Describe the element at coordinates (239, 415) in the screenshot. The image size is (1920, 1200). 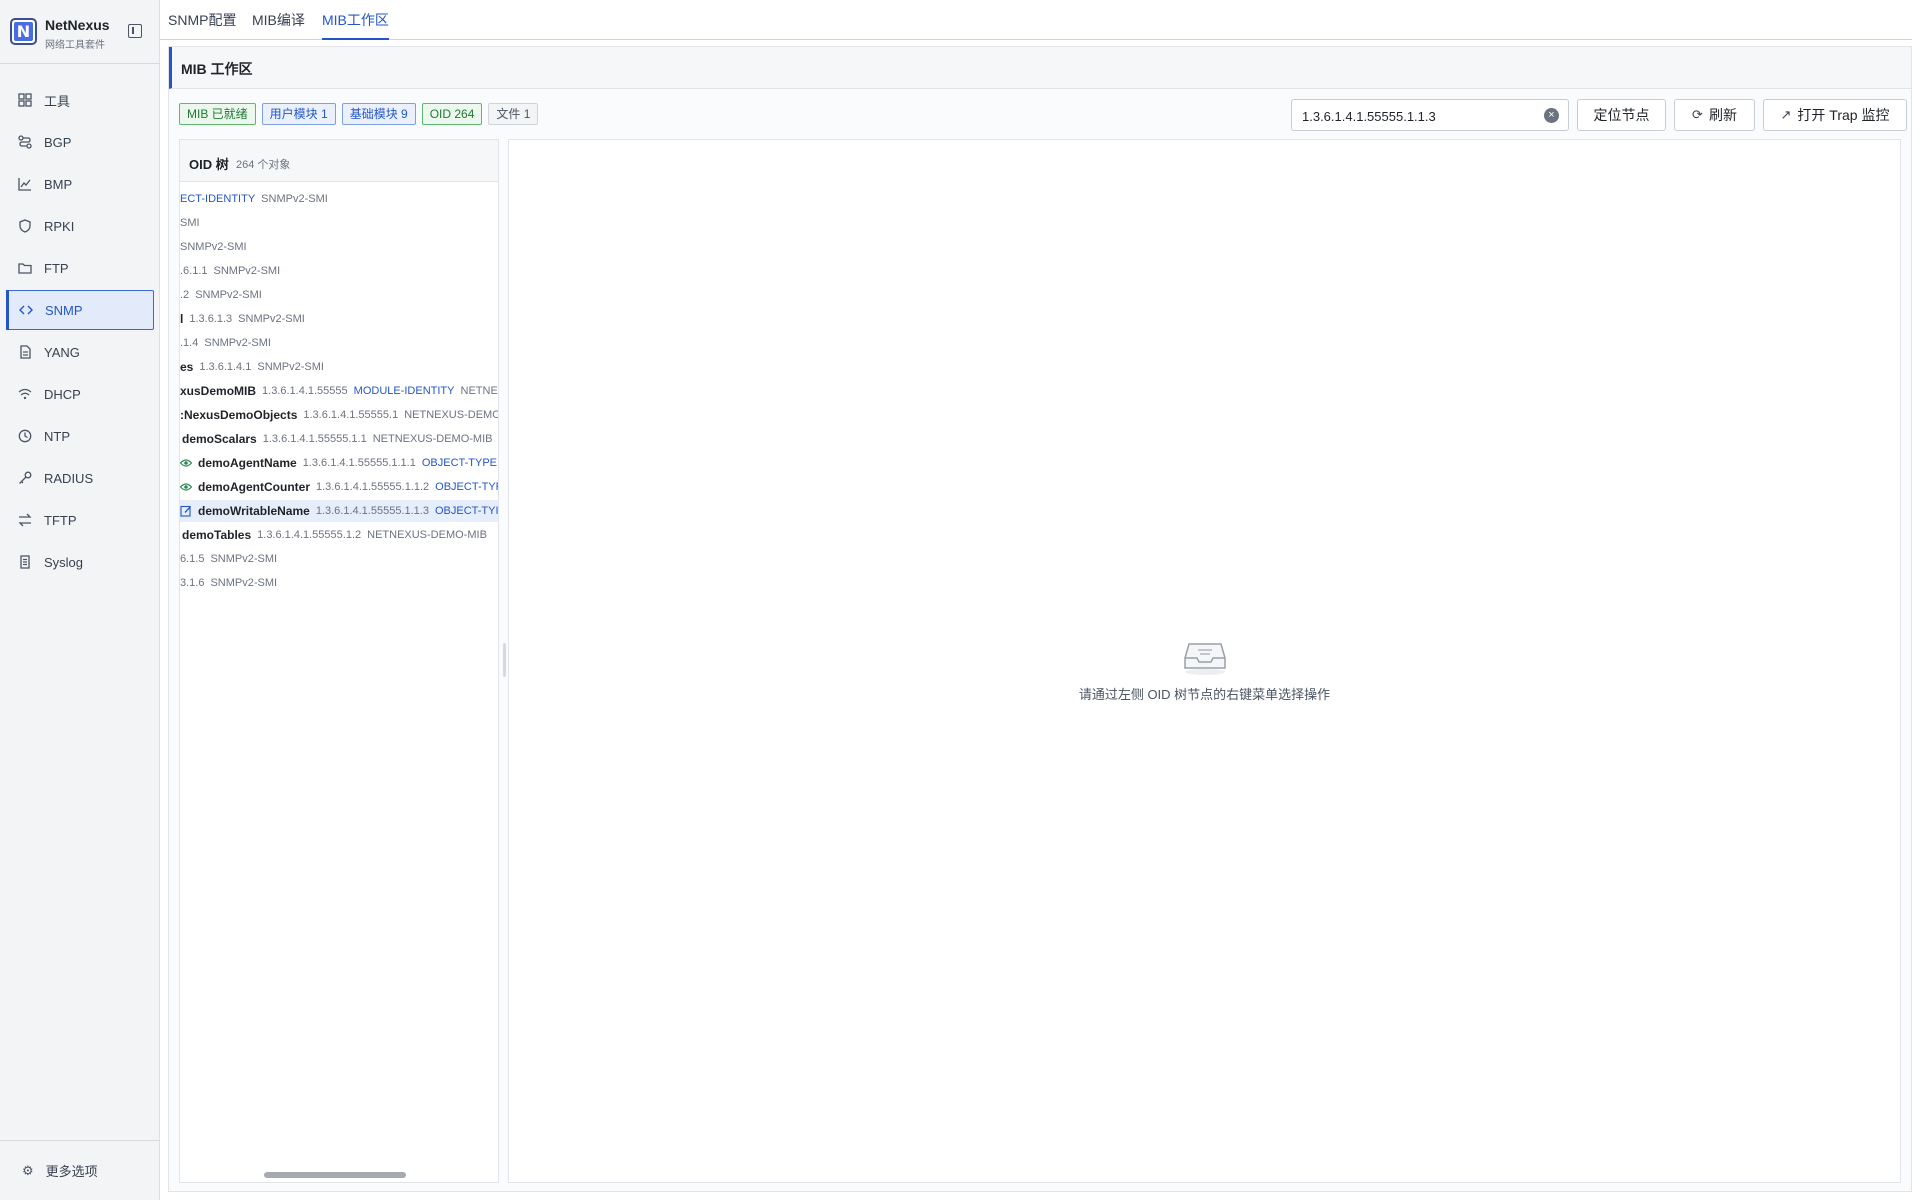
I see `tree-node-name: :NexusDemoObjects` at that location.